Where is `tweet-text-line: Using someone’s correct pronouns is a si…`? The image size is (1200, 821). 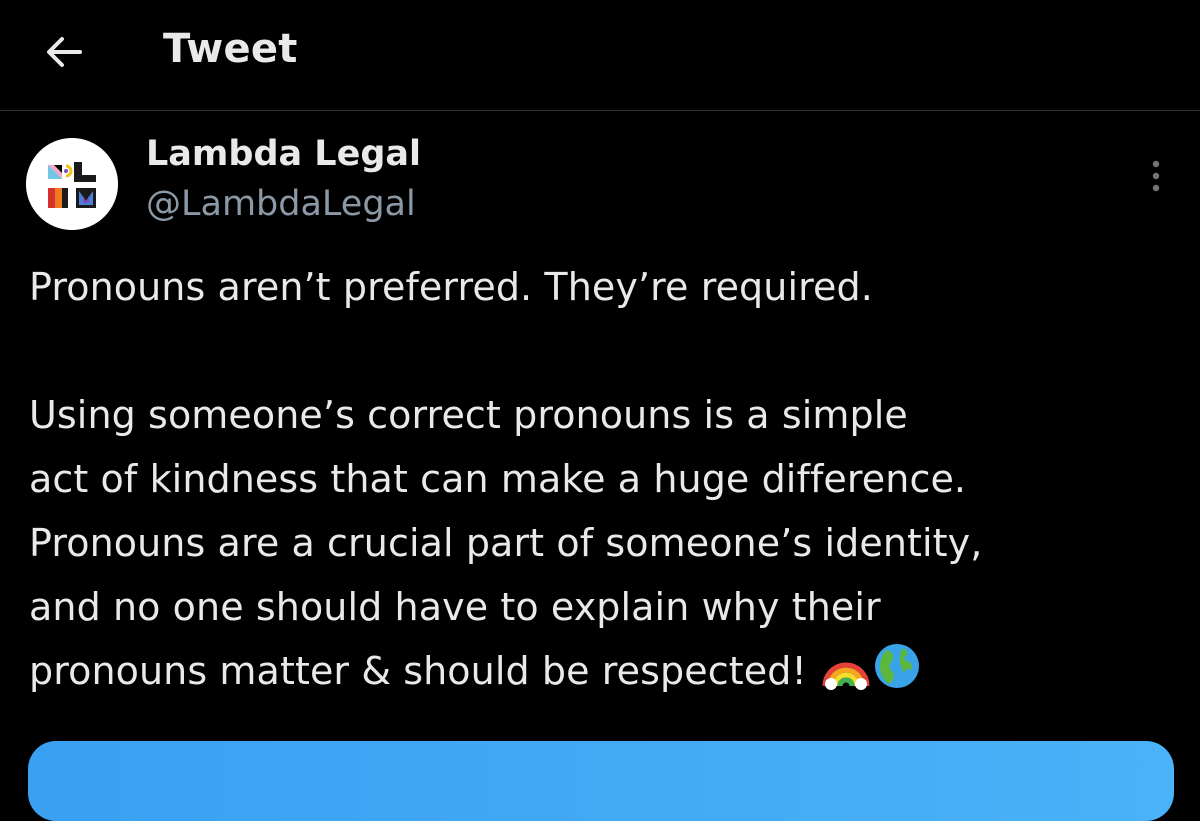
tweet-text-line: Using someone’s correct pronouns is a si… is located at coordinates (468, 415).